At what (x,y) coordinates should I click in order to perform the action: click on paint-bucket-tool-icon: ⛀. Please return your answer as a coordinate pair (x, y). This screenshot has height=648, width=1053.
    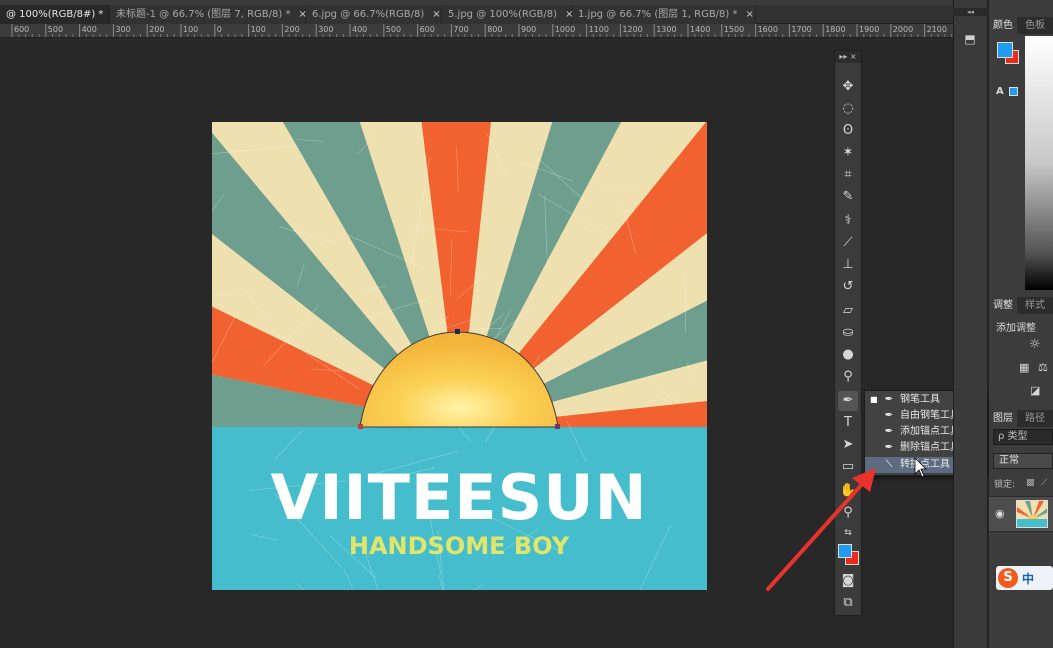
    Looking at the image, I should click on (848, 333).